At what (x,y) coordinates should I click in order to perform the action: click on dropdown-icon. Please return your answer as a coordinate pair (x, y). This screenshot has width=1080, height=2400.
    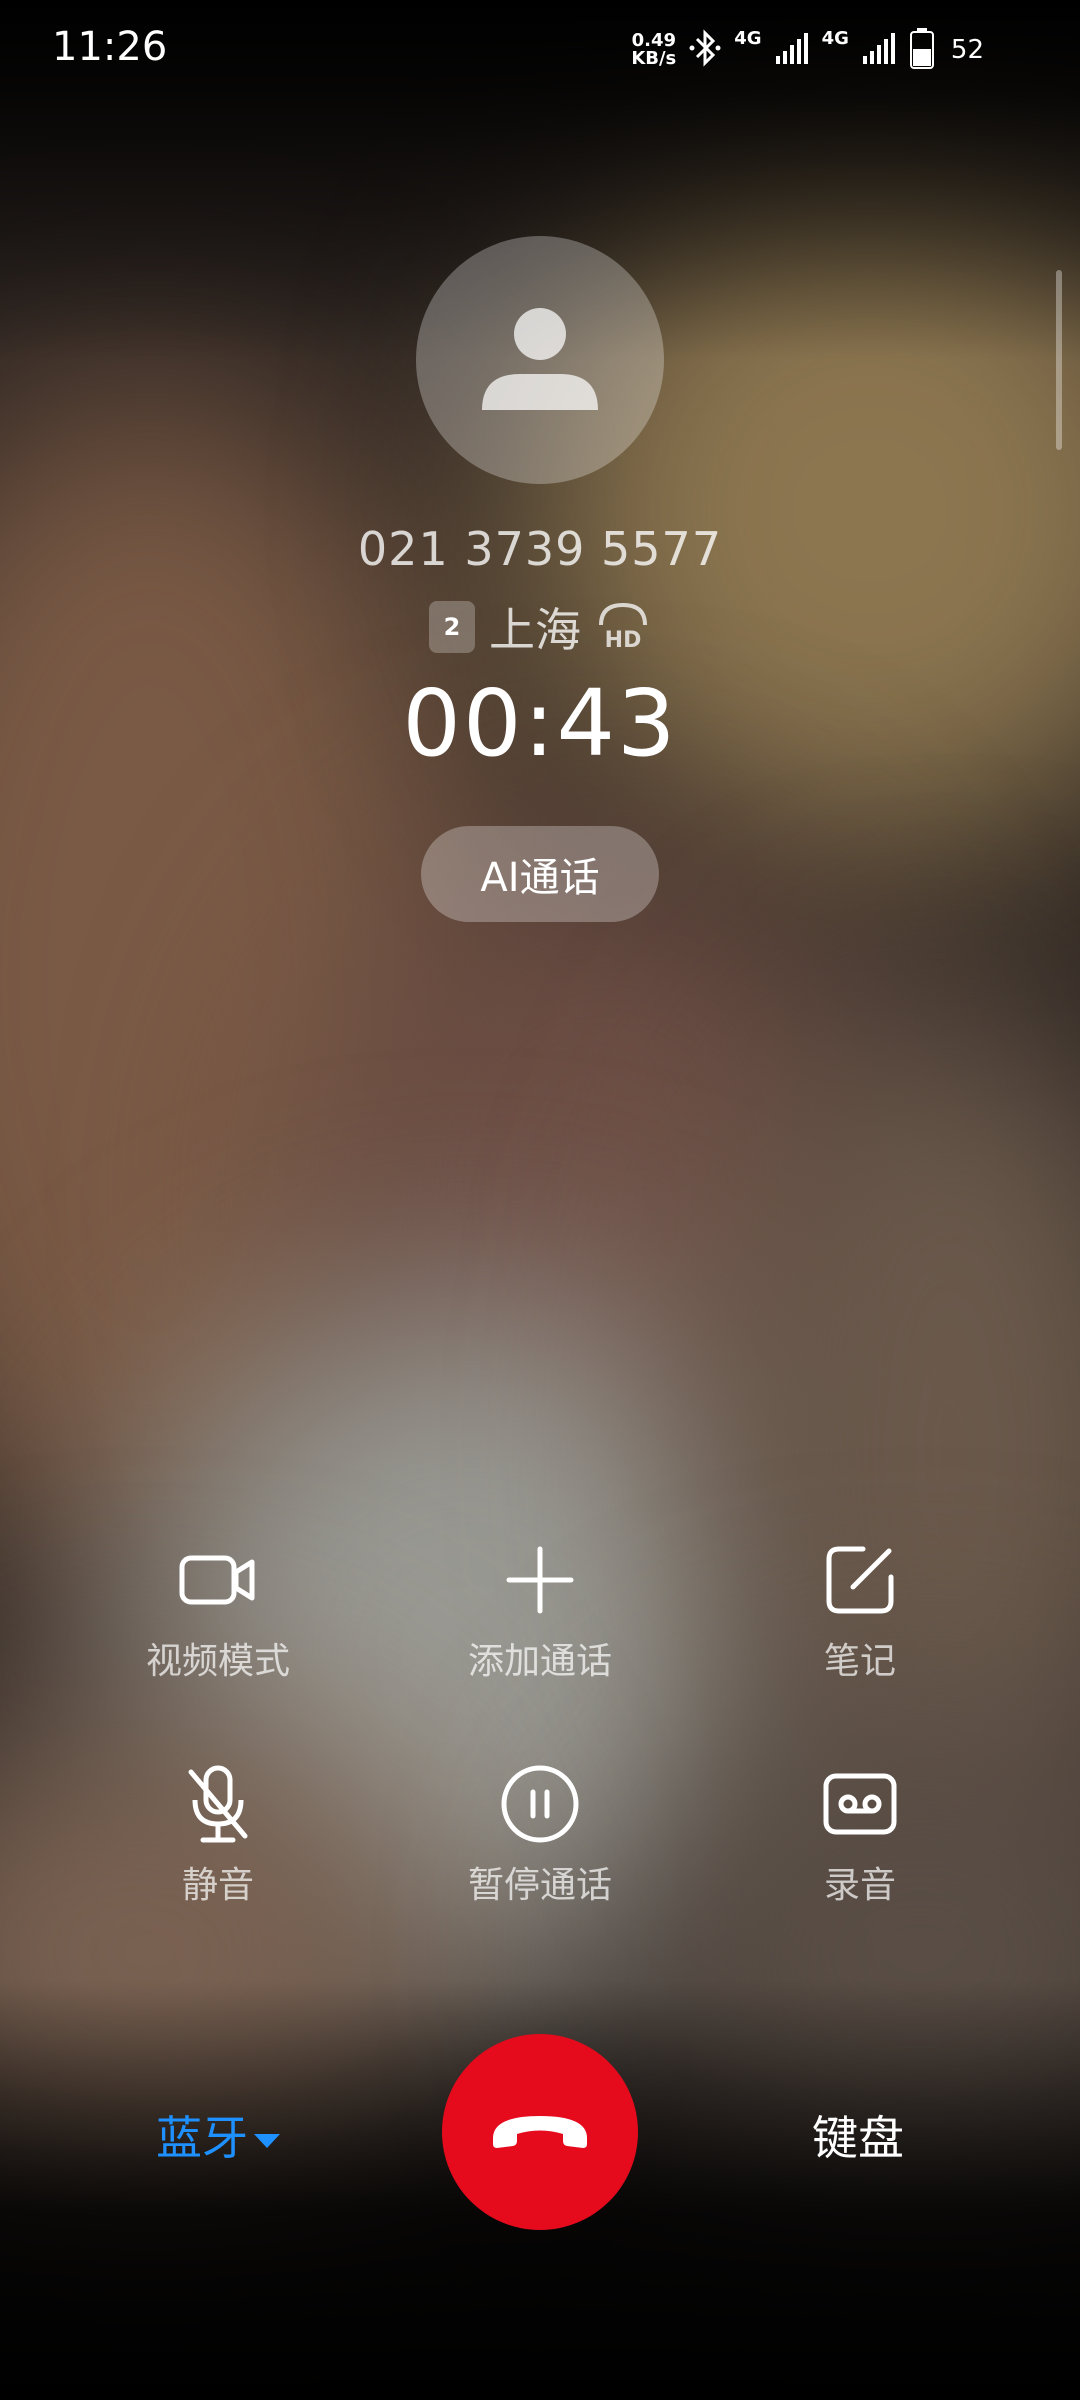
    Looking at the image, I should click on (267, 2135).